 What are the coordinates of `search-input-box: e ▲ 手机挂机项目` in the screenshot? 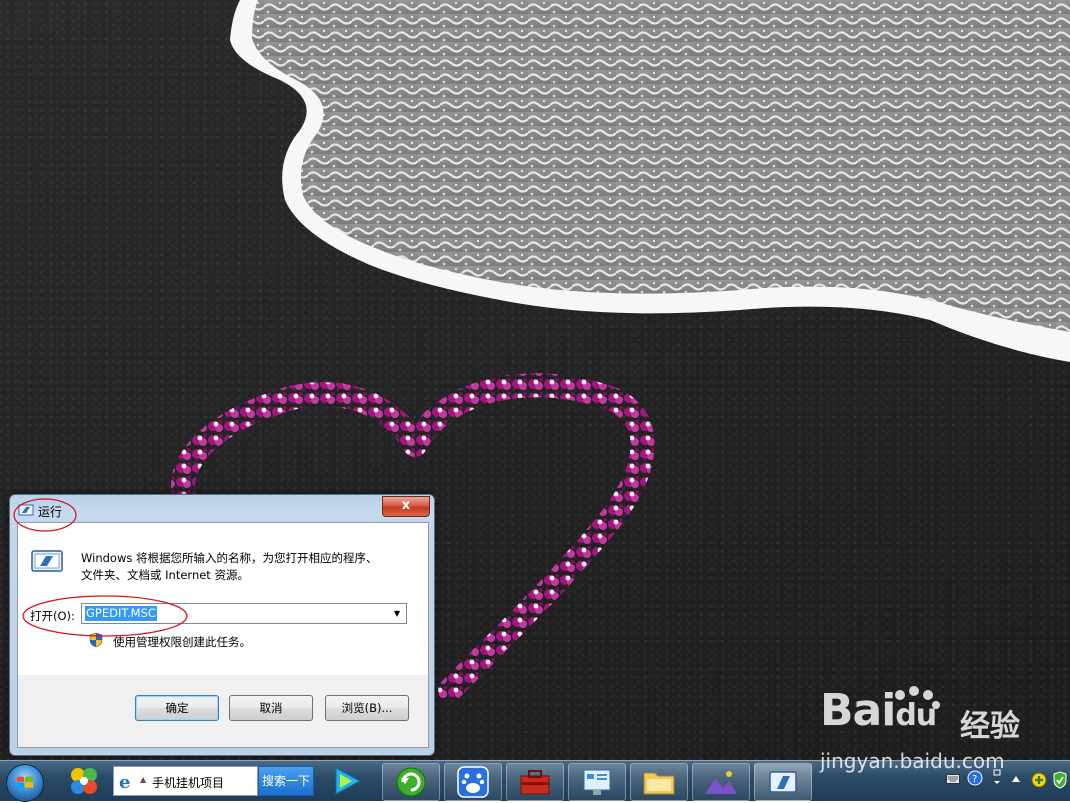 It's located at (185, 781).